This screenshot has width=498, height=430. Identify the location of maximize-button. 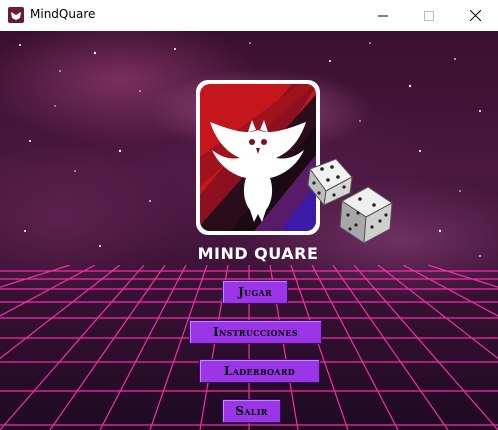
(429, 15).